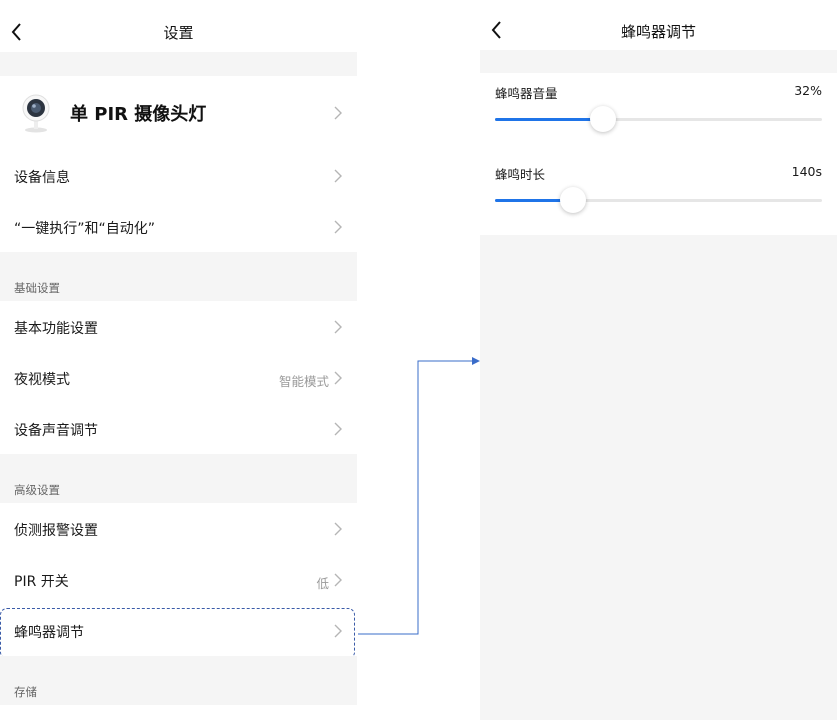 This screenshot has height=720, width=837. I want to click on row-label: 基本功能设置, so click(56, 329).